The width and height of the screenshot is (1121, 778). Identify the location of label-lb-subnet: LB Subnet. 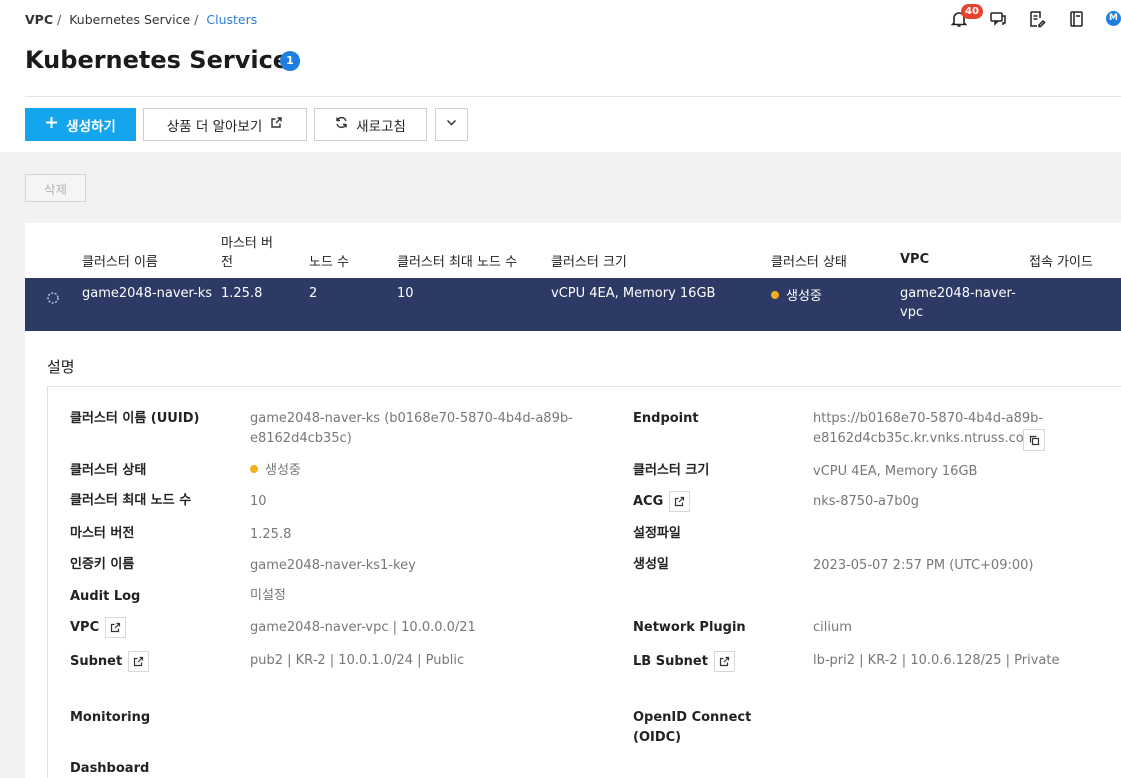
(684, 661).